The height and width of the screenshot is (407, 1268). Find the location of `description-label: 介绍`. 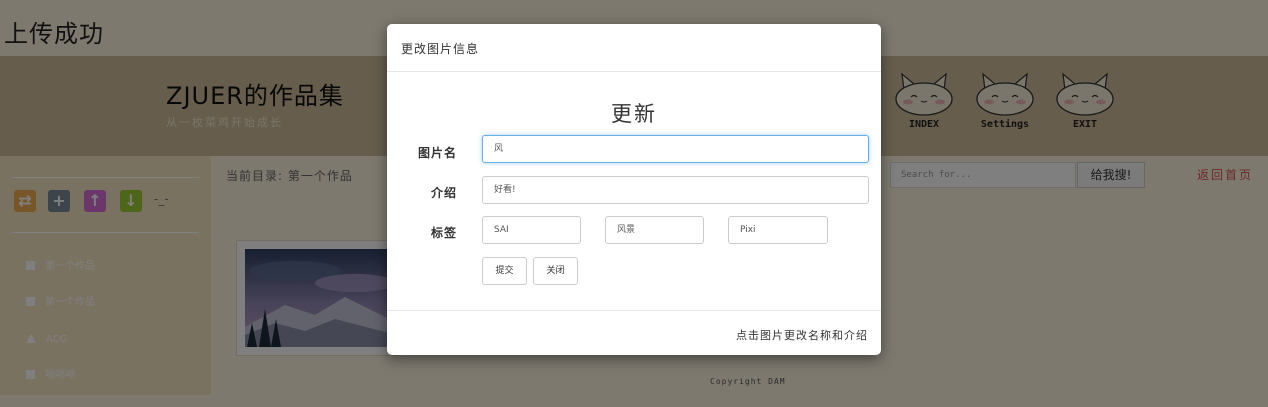

description-label: 介绍 is located at coordinates (443, 193).